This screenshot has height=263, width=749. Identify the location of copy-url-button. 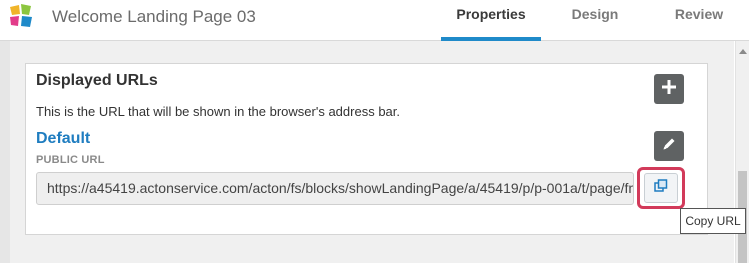
(661, 188).